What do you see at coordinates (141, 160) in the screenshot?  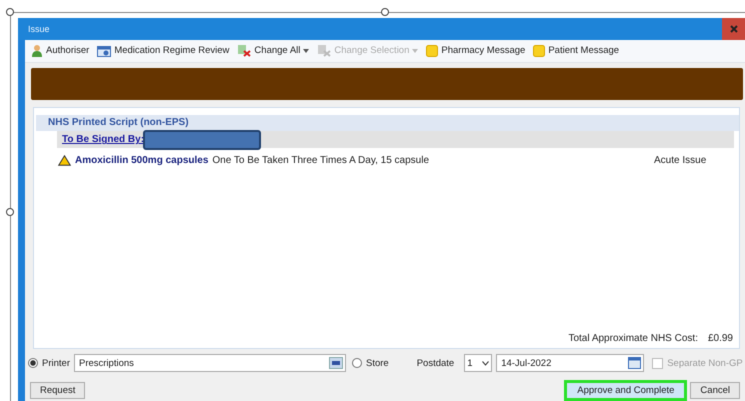 I see `medication-name: Amoxicillin 500mg capsules` at bounding box center [141, 160].